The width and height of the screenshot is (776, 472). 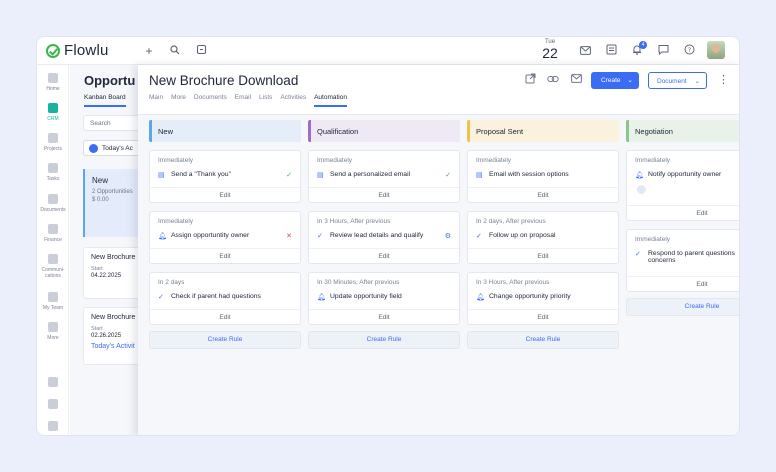 What do you see at coordinates (716, 50) in the screenshot?
I see `user-avatar` at bounding box center [716, 50].